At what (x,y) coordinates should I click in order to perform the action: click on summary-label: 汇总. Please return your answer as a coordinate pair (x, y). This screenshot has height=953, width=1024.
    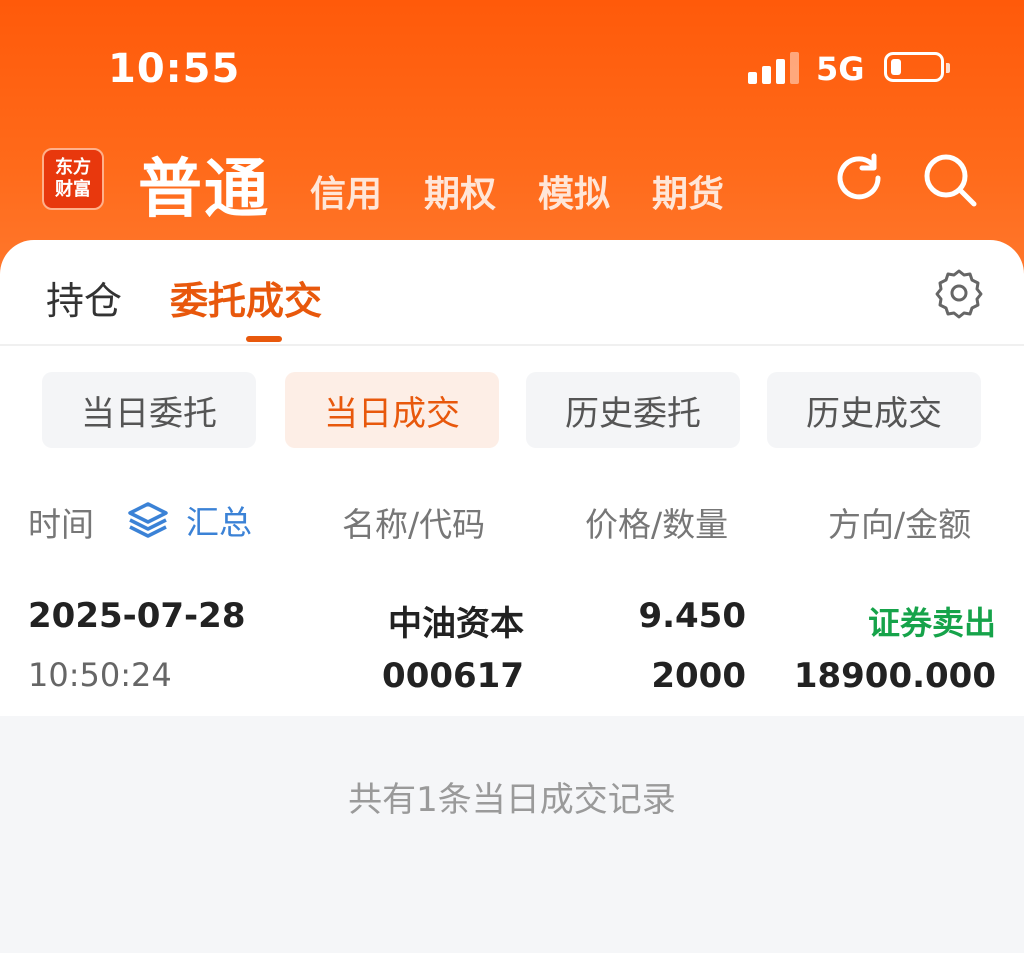
    Looking at the image, I should click on (219, 522).